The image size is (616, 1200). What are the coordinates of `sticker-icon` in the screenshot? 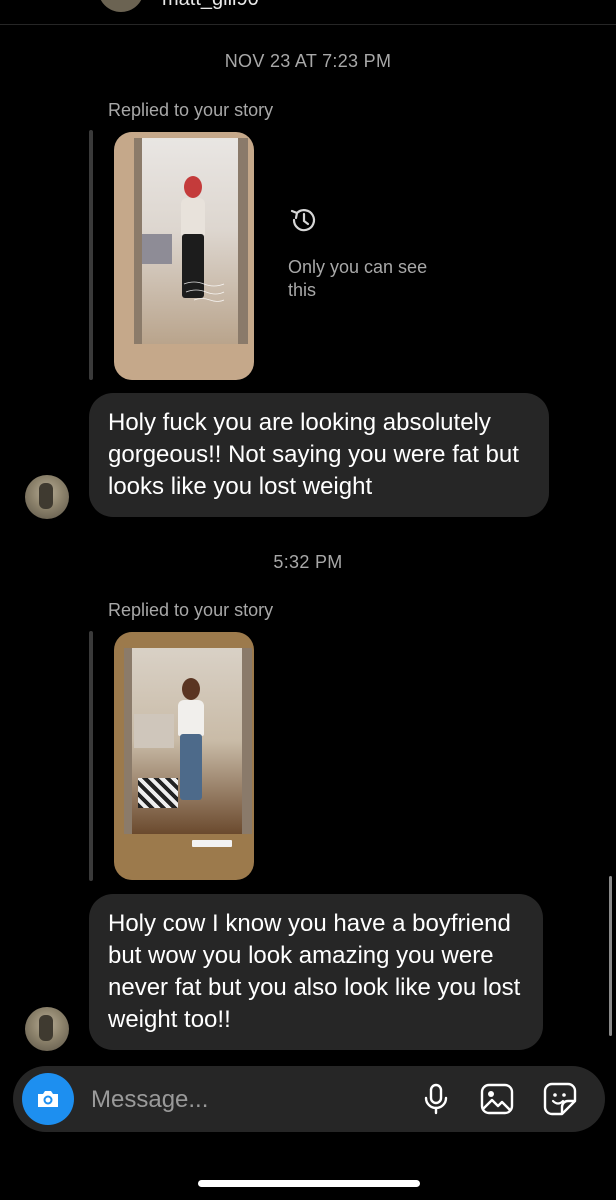 It's located at (560, 1099).